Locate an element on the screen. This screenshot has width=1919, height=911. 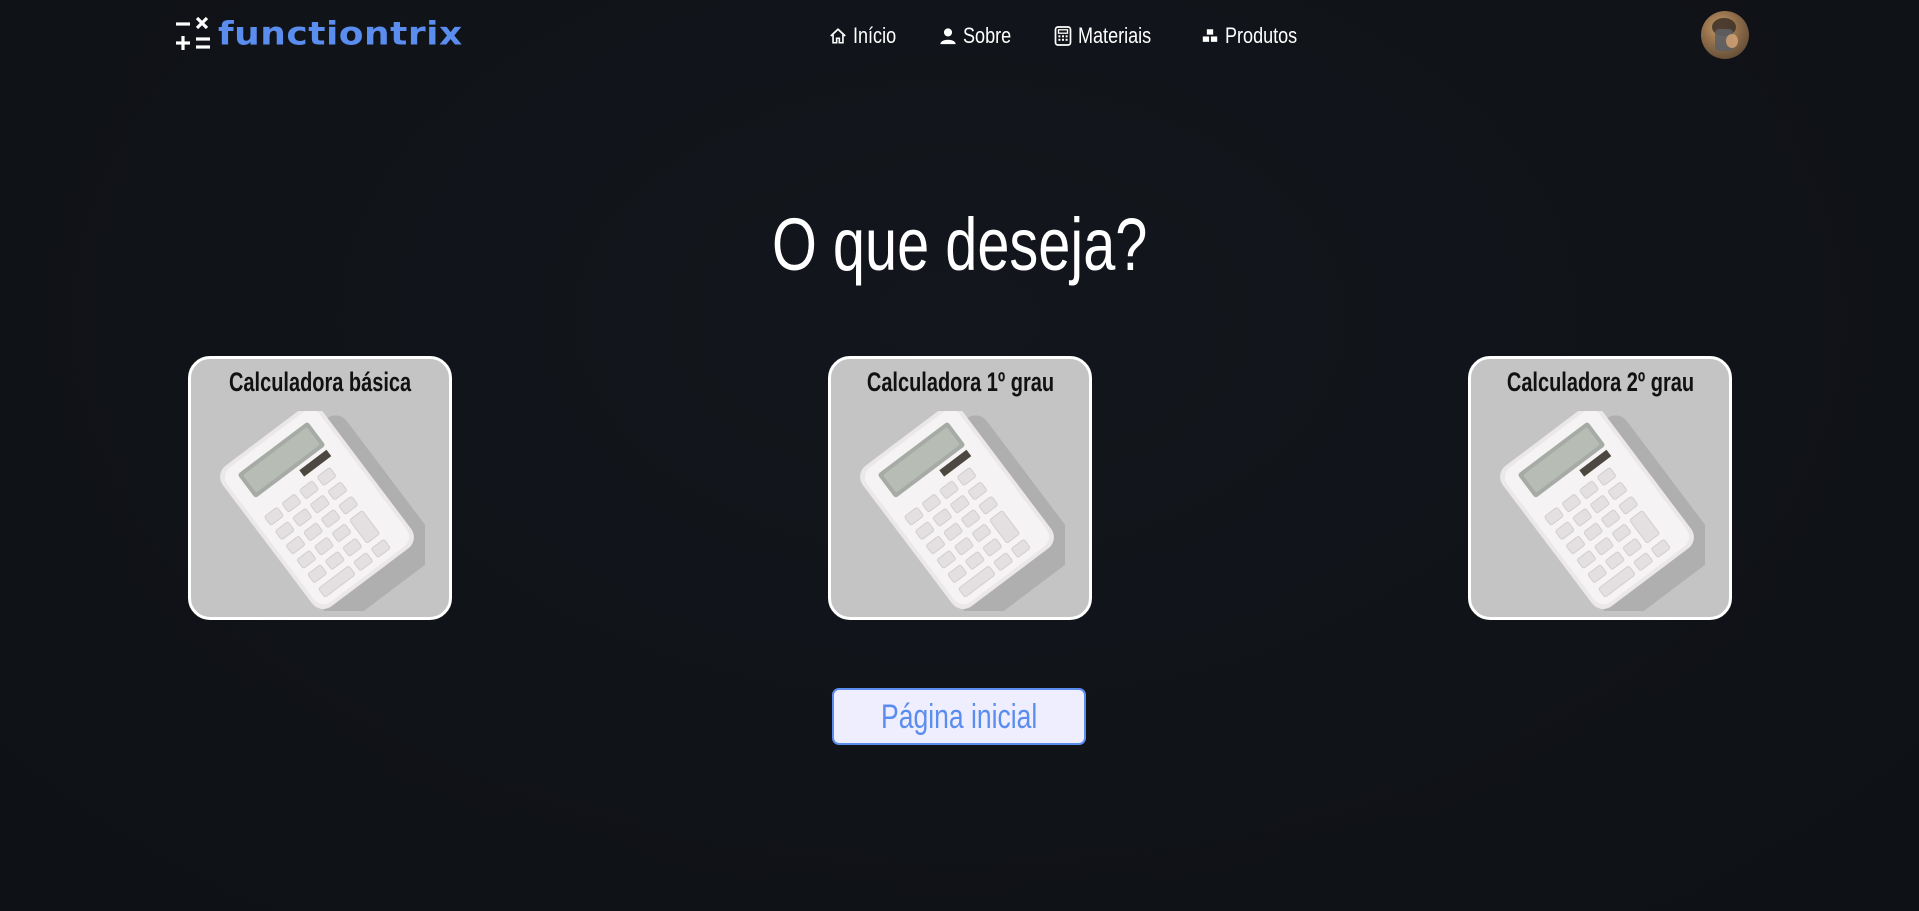
card-title: Calculadora básica is located at coordinates (320, 382).